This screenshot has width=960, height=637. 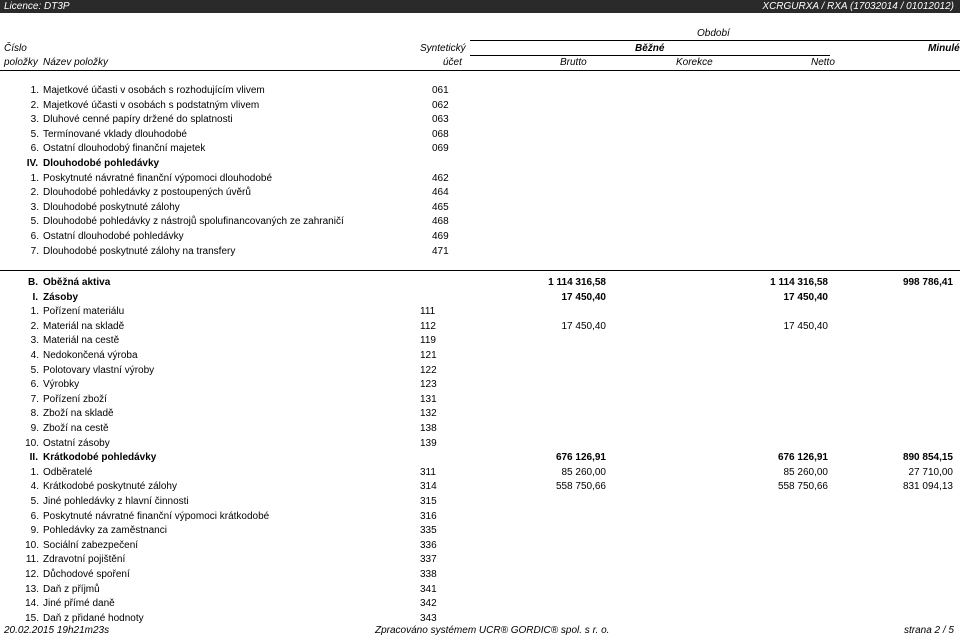 What do you see at coordinates (480, 270) in the screenshot?
I see `section-divider` at bounding box center [480, 270].